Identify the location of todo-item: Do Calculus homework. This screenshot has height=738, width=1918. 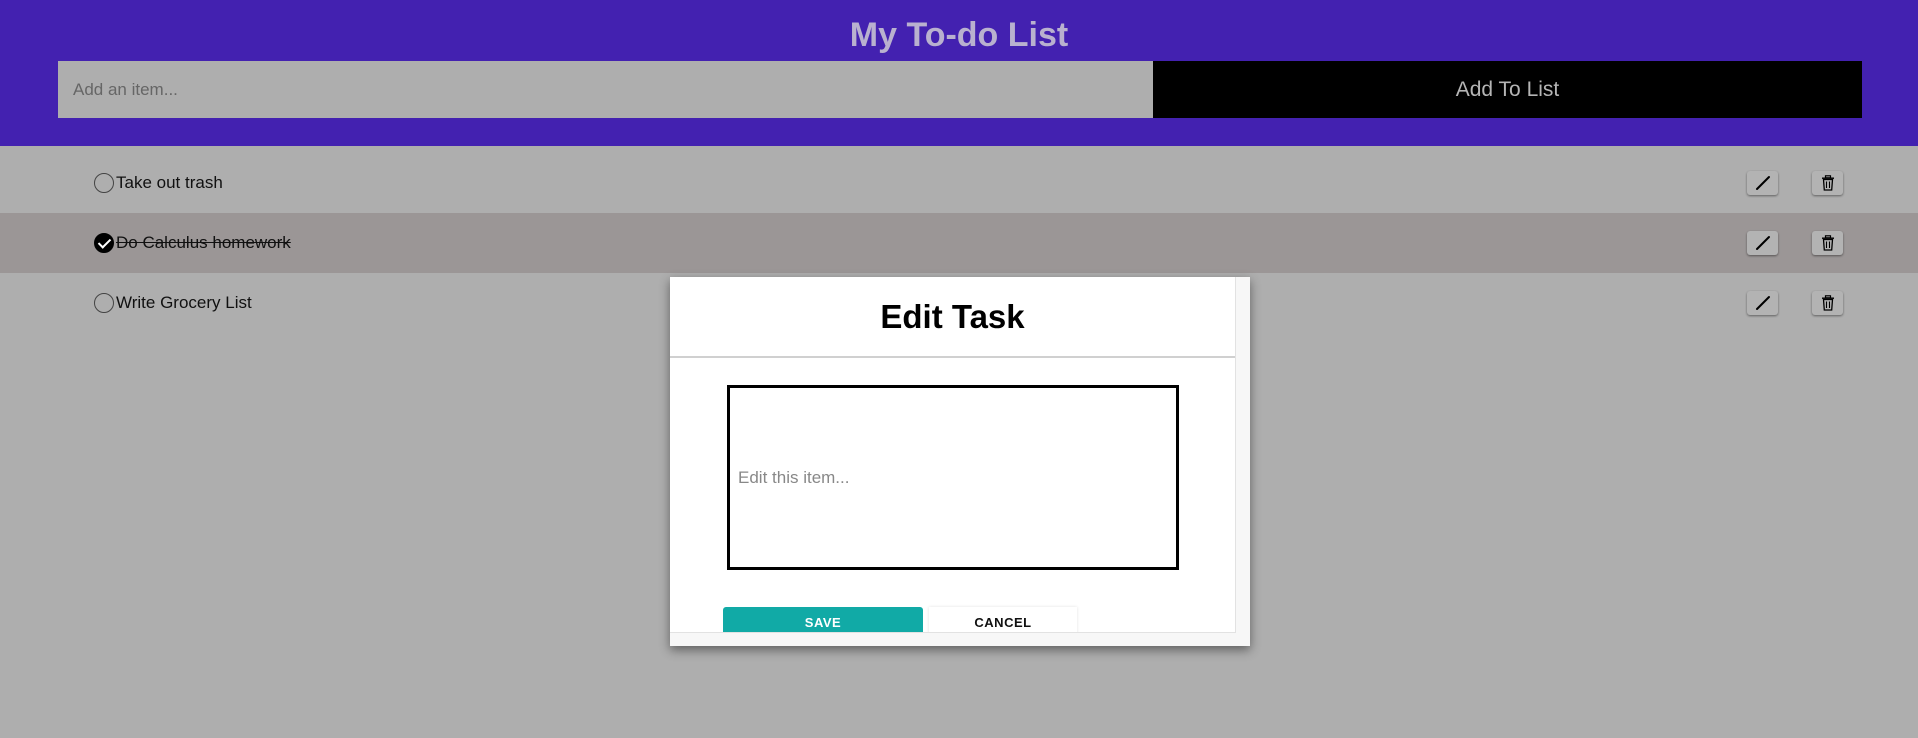
(959, 243).